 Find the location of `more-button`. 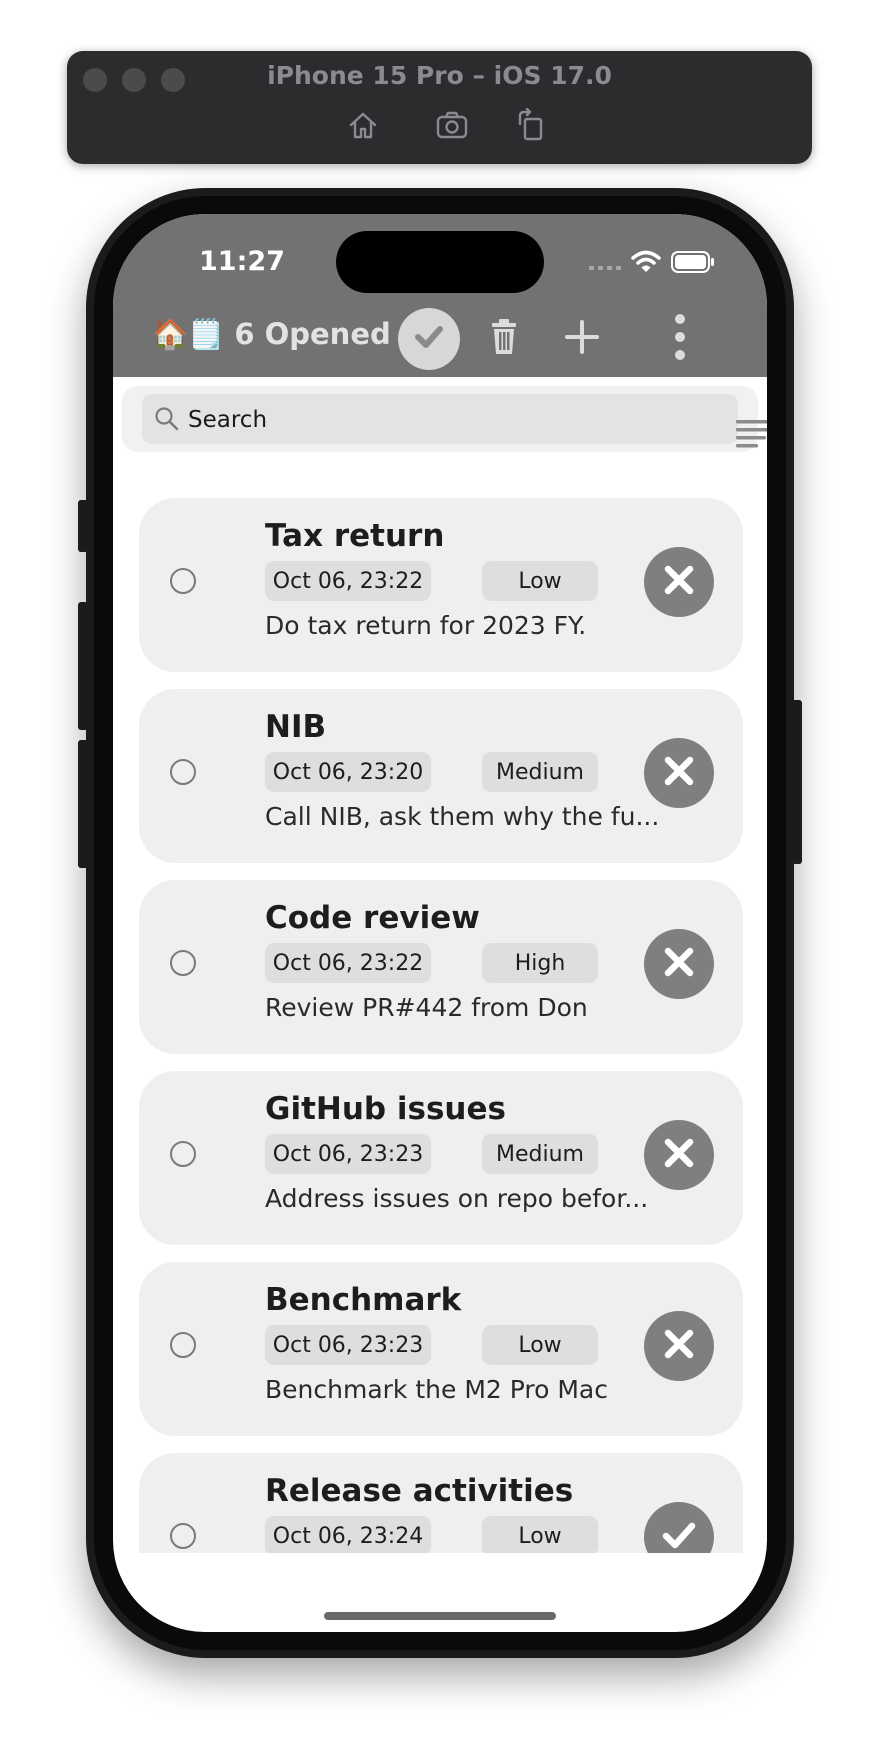

more-button is located at coordinates (680, 339).